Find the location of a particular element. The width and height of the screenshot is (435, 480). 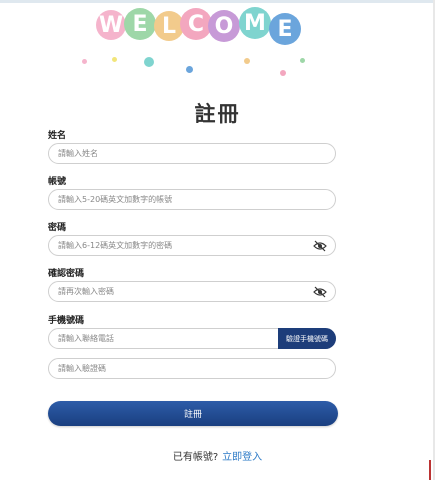

verify-phone-button: 驗證手機號碼 is located at coordinates (307, 338).